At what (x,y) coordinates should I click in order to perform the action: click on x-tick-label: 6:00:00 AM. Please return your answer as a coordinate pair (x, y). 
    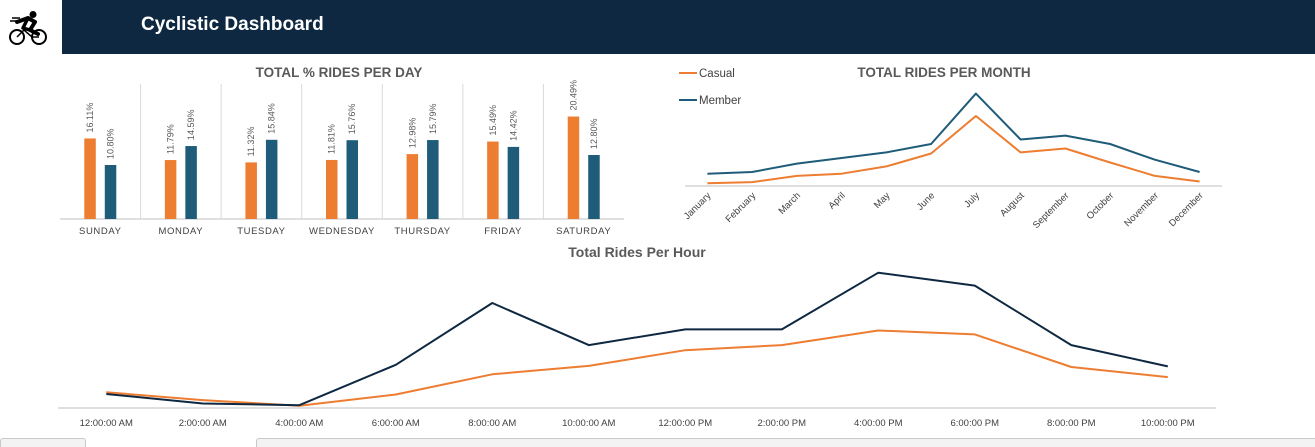
    Looking at the image, I should click on (396, 423).